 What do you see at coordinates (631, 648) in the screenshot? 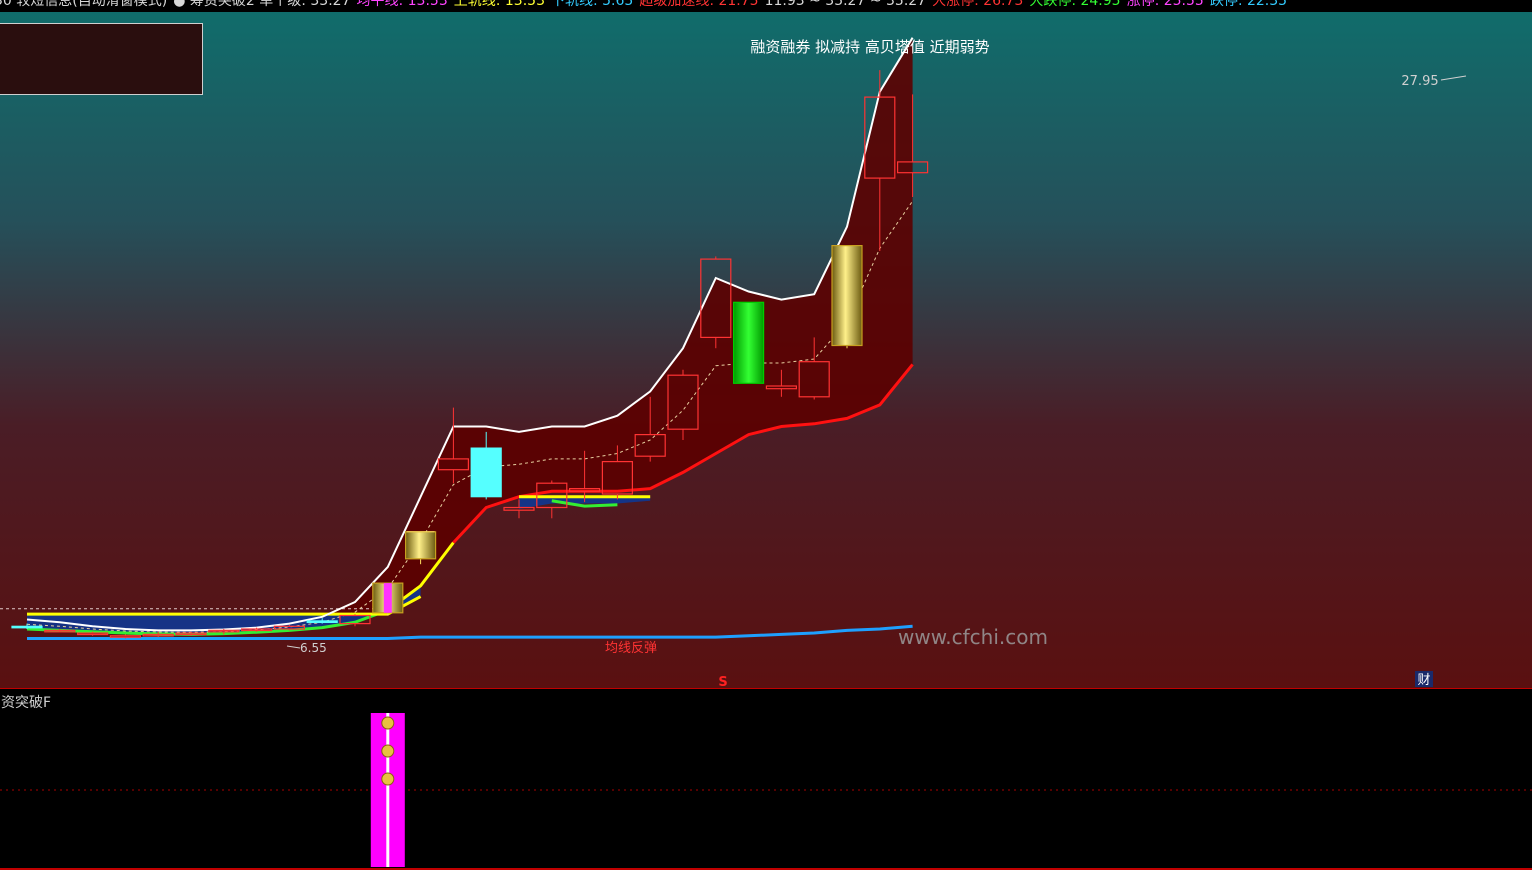
I see `signal-label: 均线反弹` at bounding box center [631, 648].